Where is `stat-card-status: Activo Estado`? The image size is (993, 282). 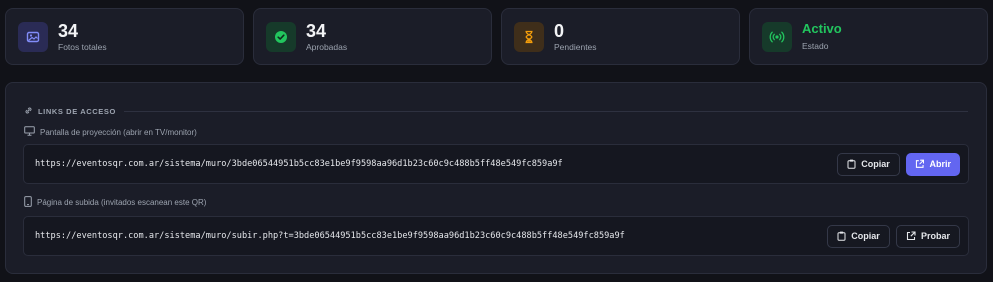
stat-card-status: Activo Estado is located at coordinates (868, 36).